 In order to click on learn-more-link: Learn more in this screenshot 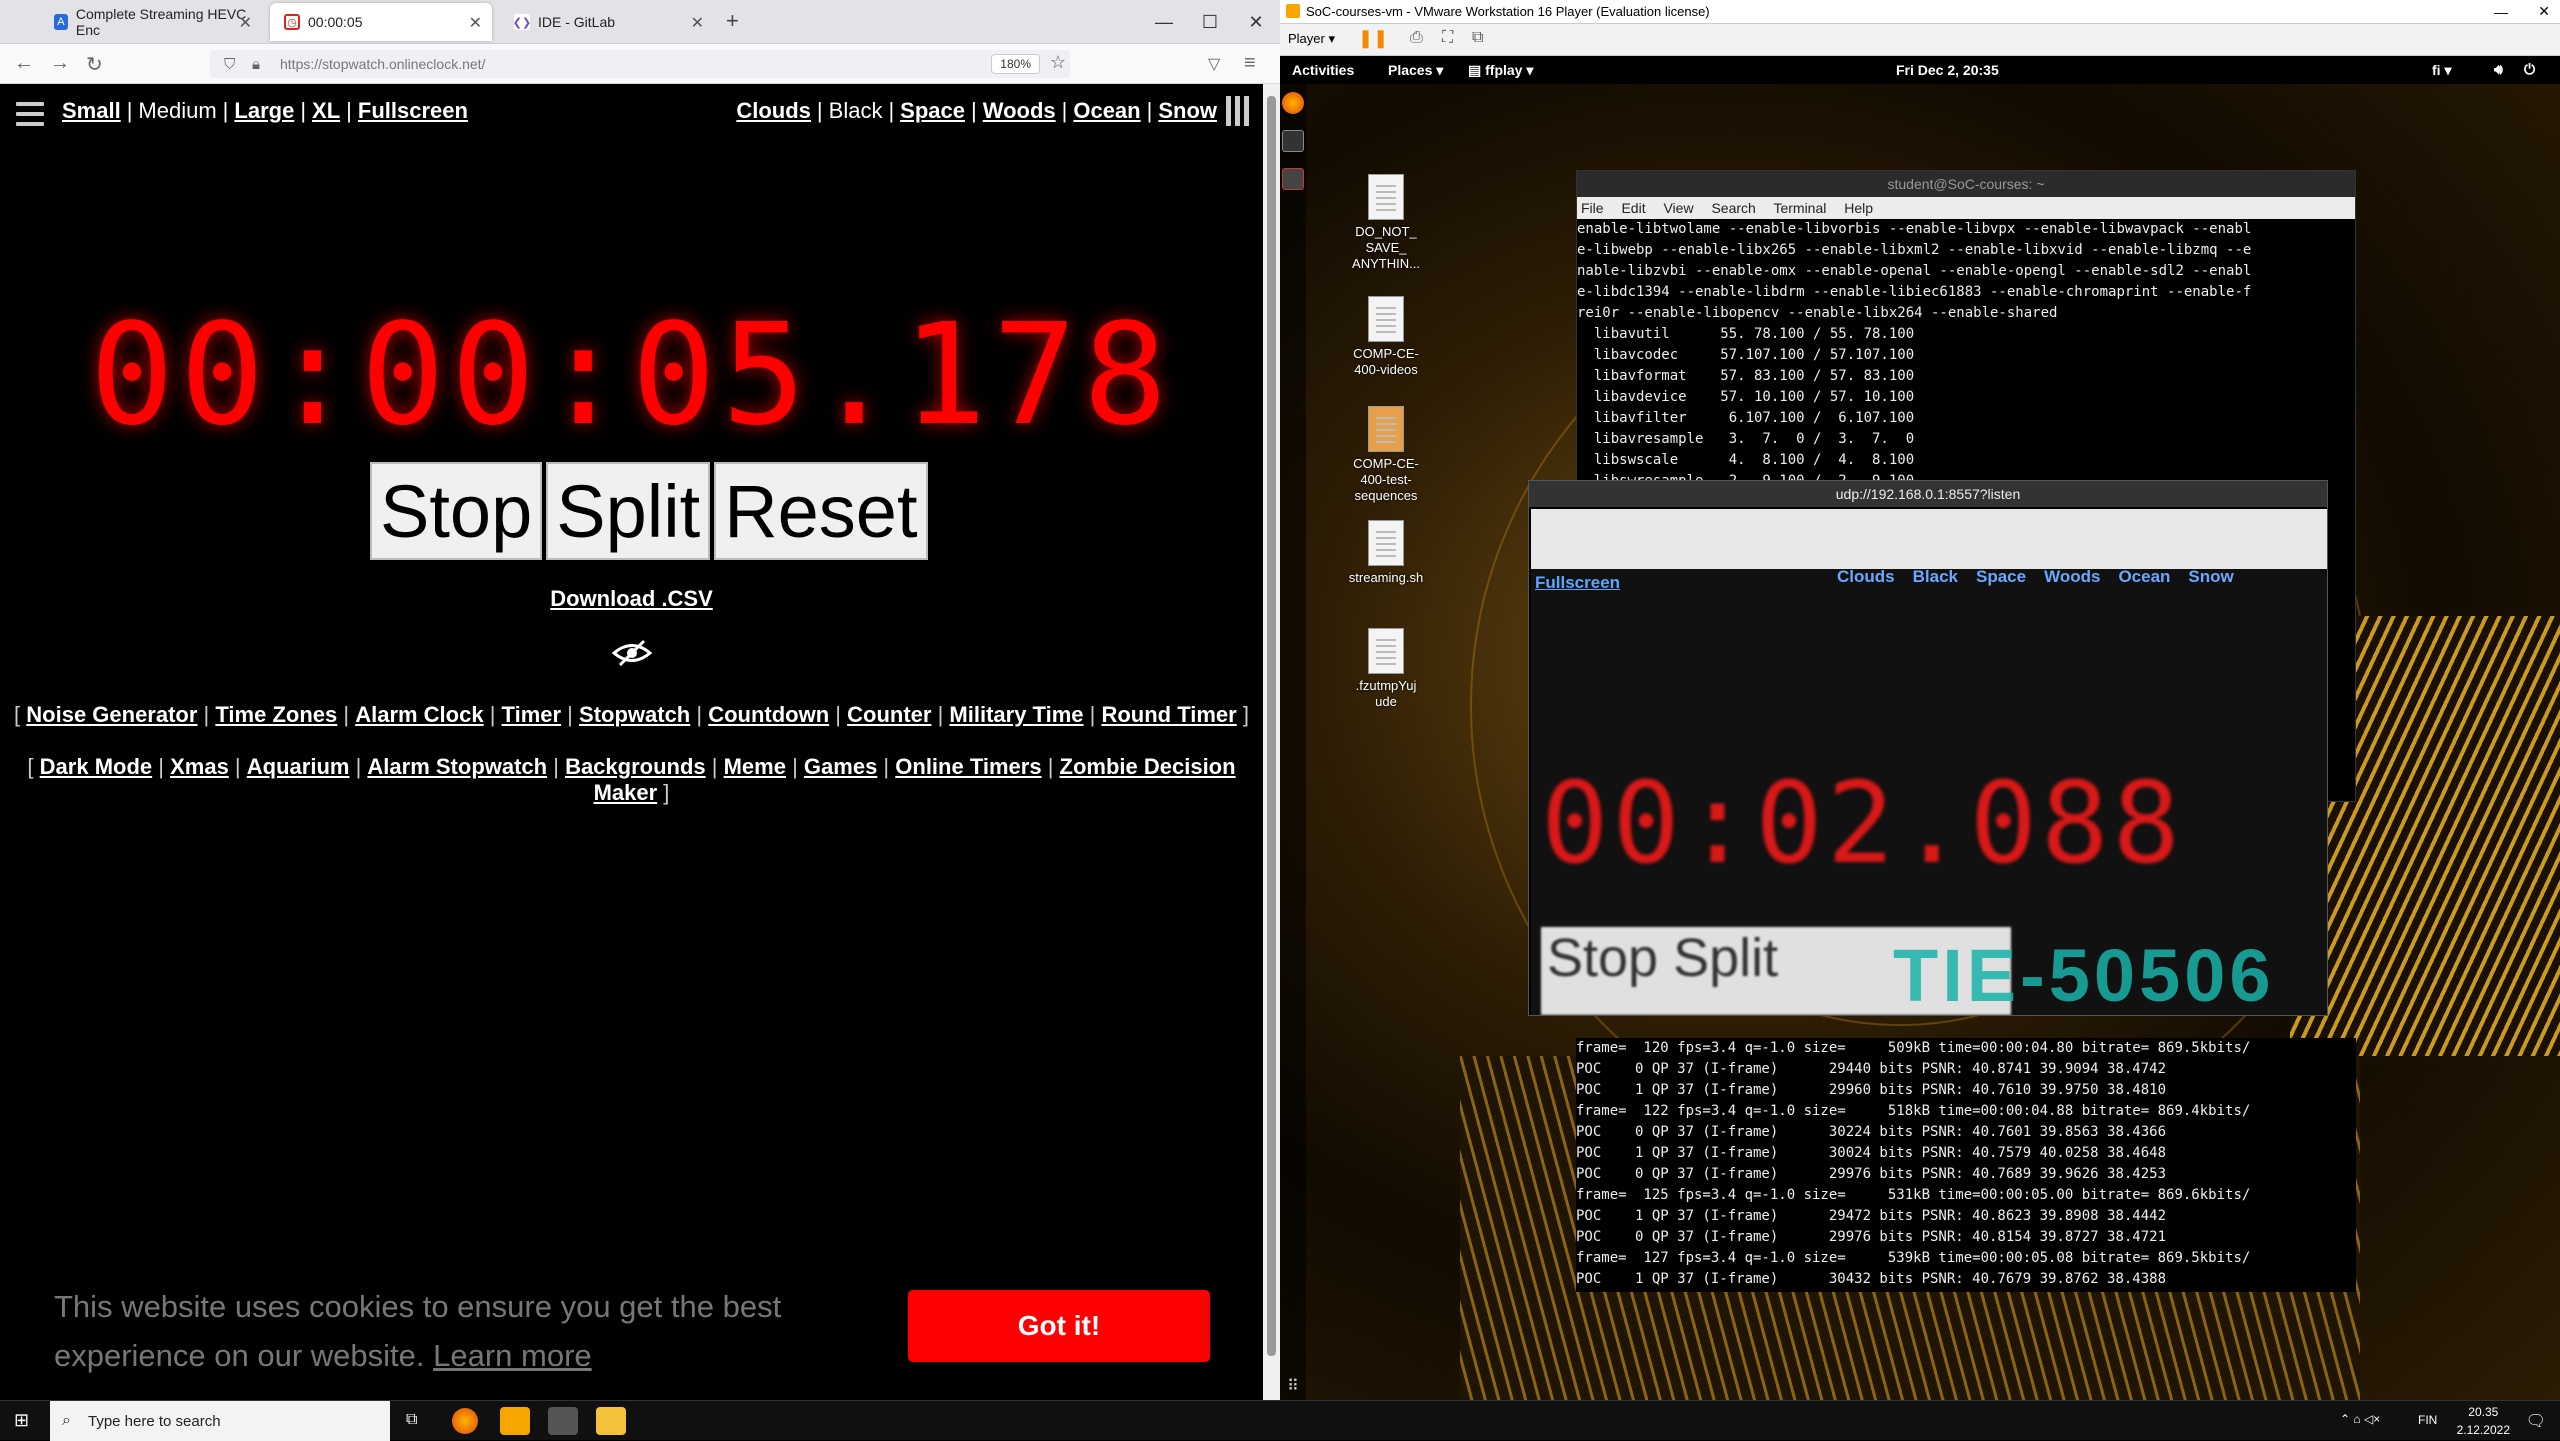, I will do `click(512, 1355)`.